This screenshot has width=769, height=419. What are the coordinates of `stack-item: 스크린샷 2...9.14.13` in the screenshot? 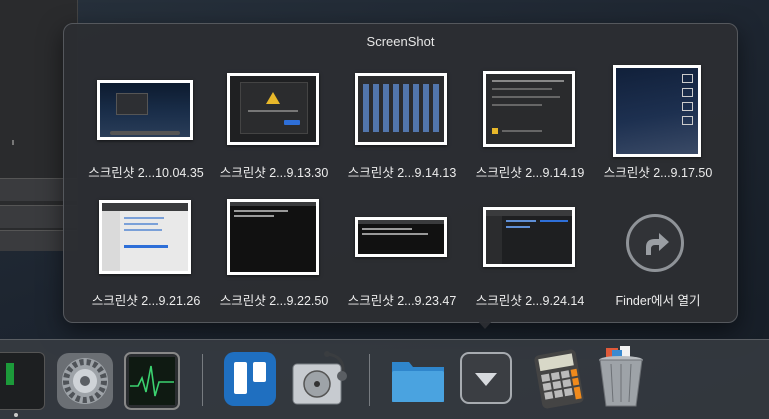 It's located at (402, 124).